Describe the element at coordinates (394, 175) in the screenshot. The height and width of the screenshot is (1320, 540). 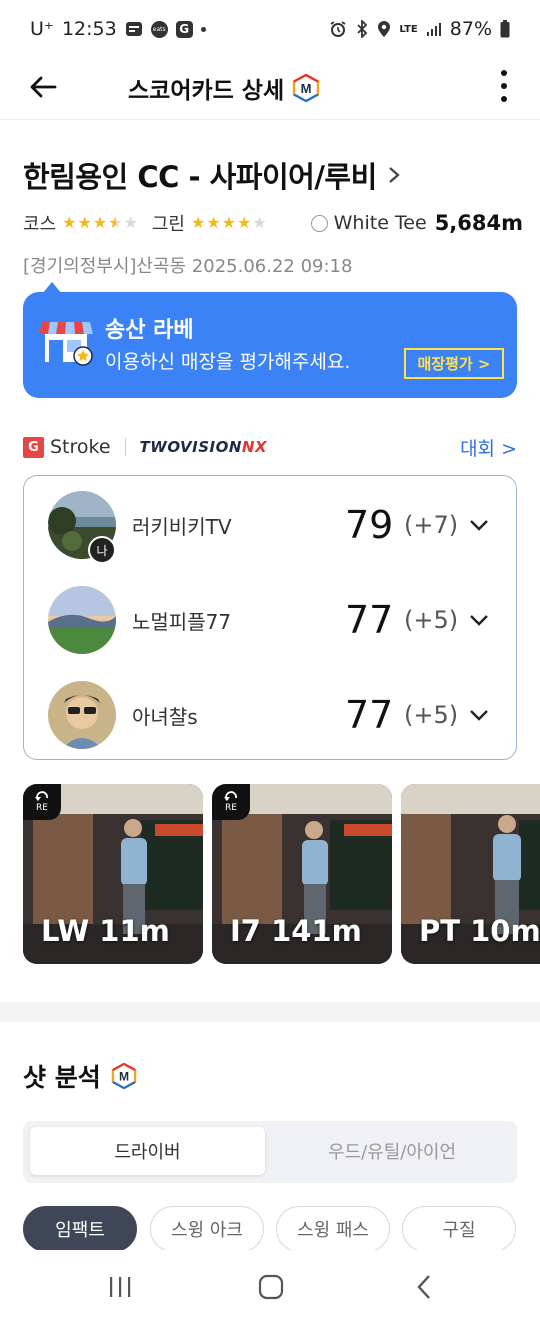
I see `chevron-right-icon` at that location.